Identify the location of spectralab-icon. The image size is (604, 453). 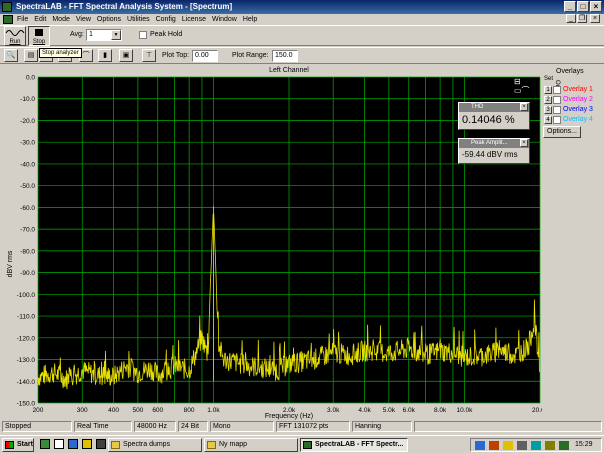
(307, 445).